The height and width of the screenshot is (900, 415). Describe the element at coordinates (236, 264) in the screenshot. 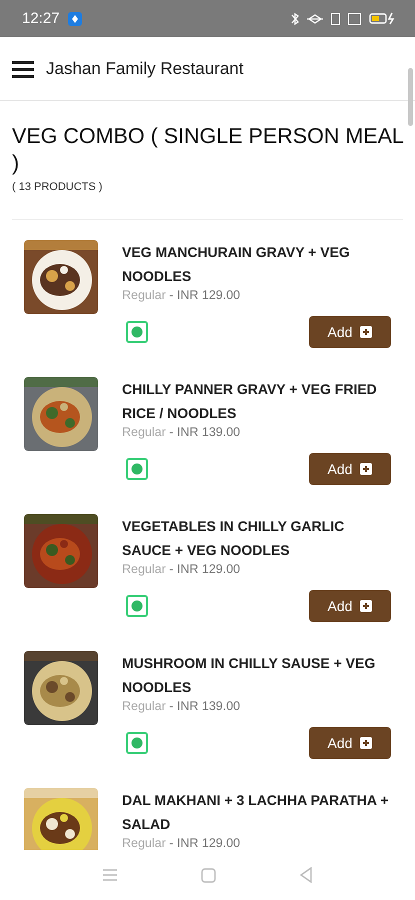

I see `product-name: VEG MANCHURAIN GRAVY + VEG NOODLES` at that location.